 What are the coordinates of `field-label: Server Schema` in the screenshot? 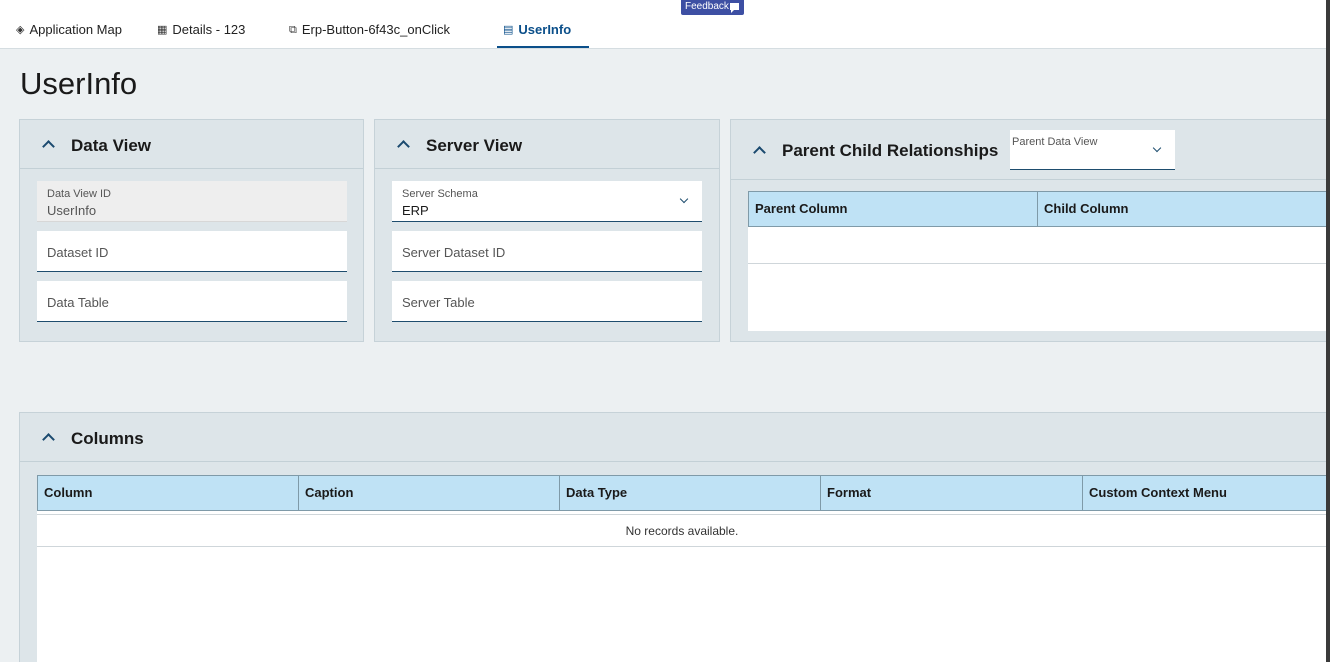 It's located at (440, 194).